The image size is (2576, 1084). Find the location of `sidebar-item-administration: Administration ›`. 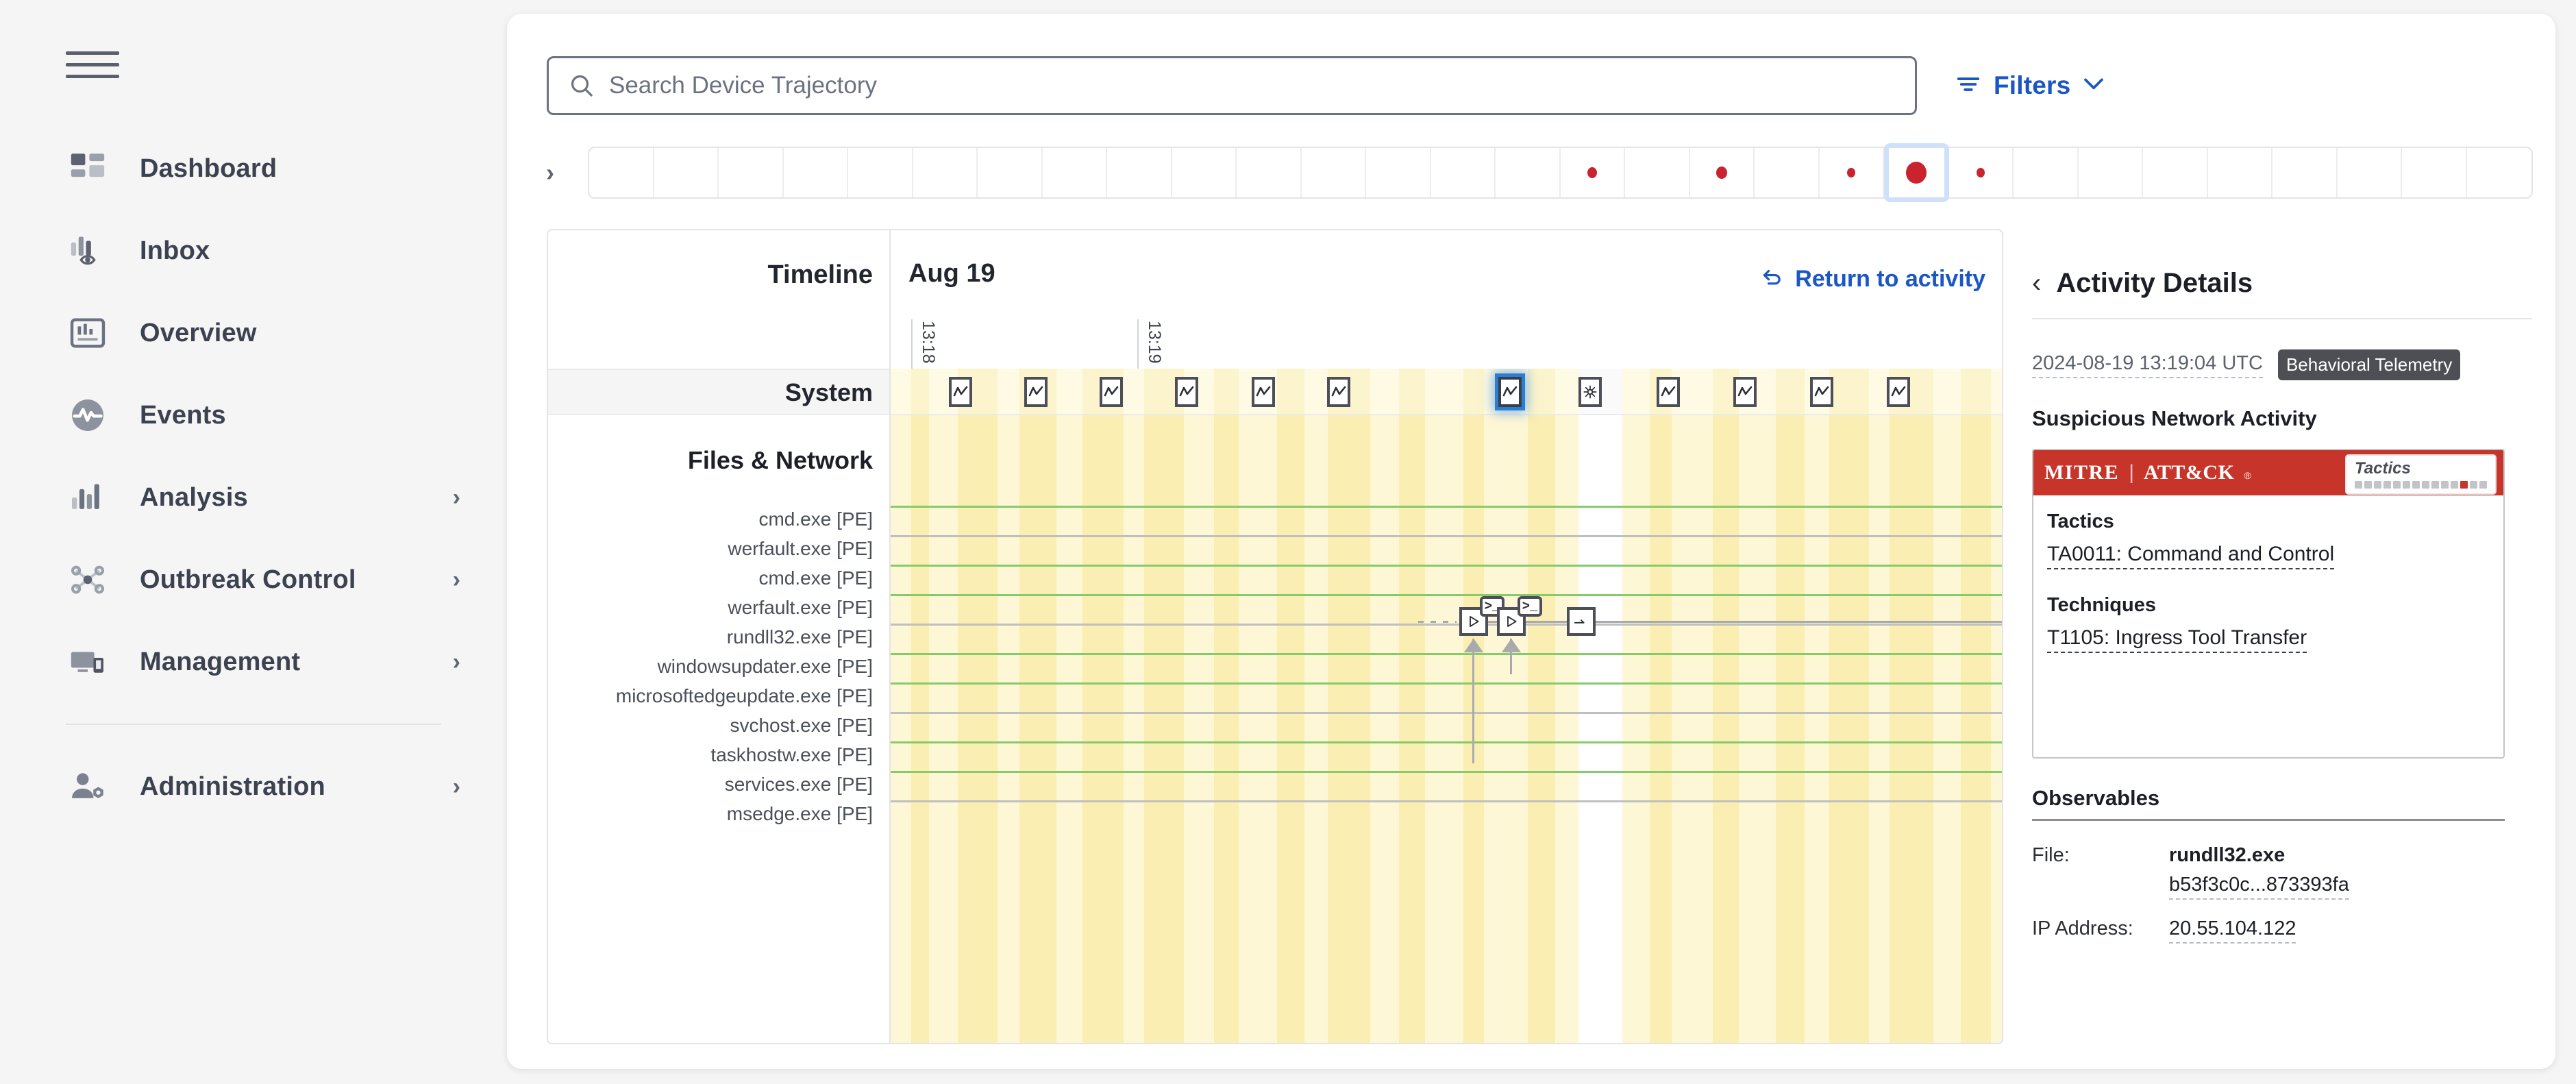

sidebar-item-administration: Administration › is located at coordinates (253, 787).